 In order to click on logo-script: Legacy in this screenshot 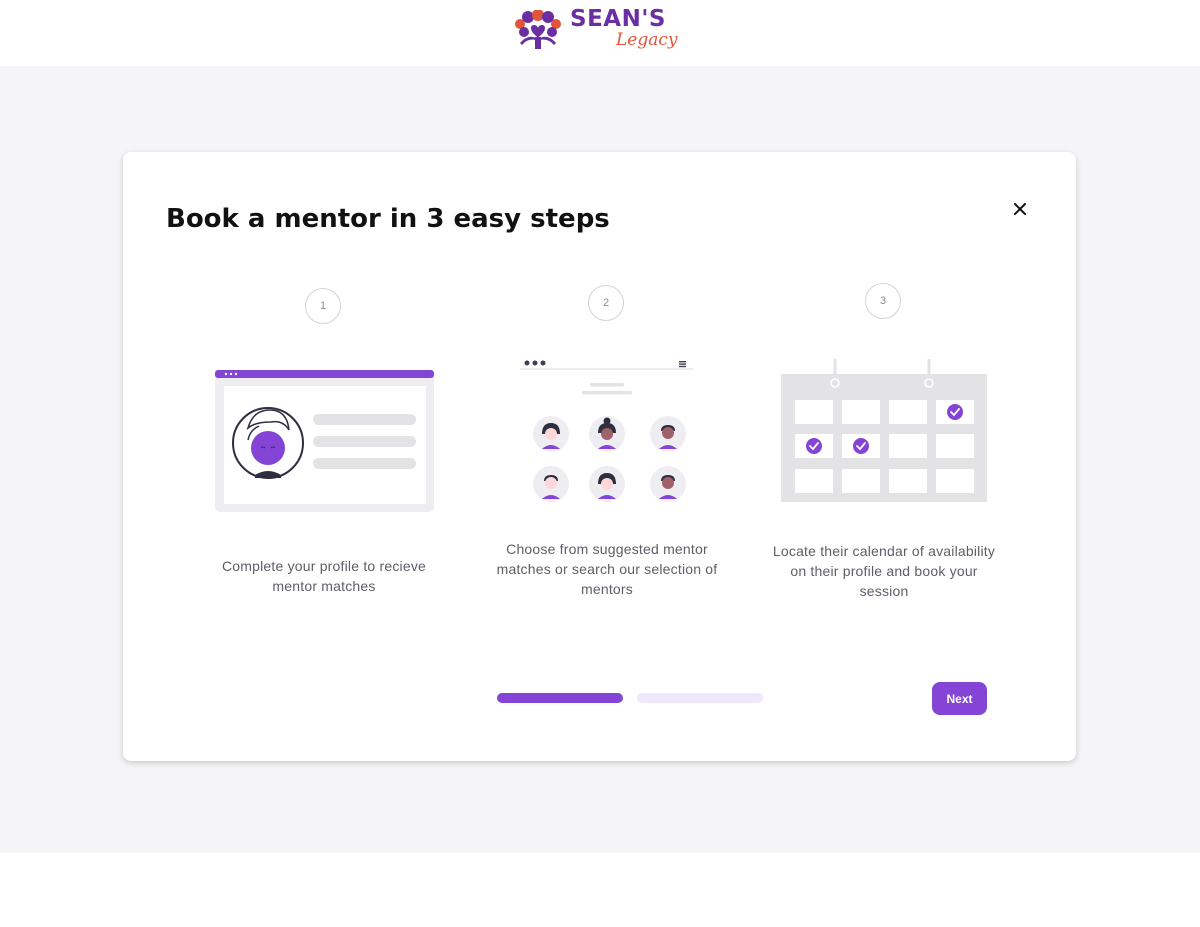, I will do `click(647, 40)`.